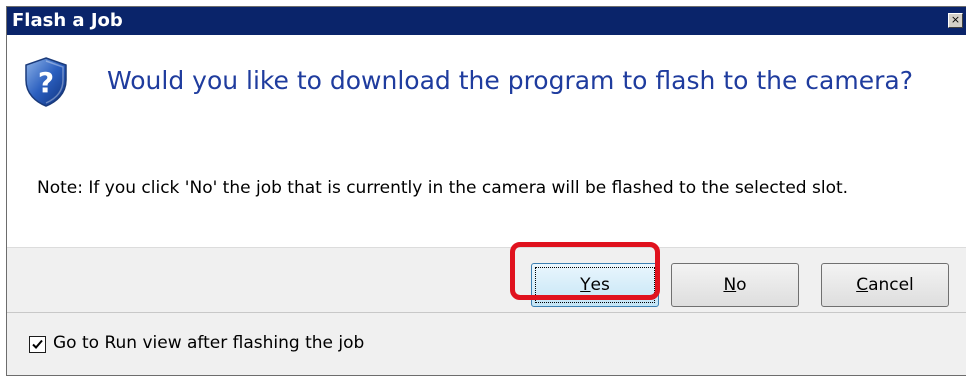 The image size is (968, 378). I want to click on shield-question-icon: ?, so click(46, 82).